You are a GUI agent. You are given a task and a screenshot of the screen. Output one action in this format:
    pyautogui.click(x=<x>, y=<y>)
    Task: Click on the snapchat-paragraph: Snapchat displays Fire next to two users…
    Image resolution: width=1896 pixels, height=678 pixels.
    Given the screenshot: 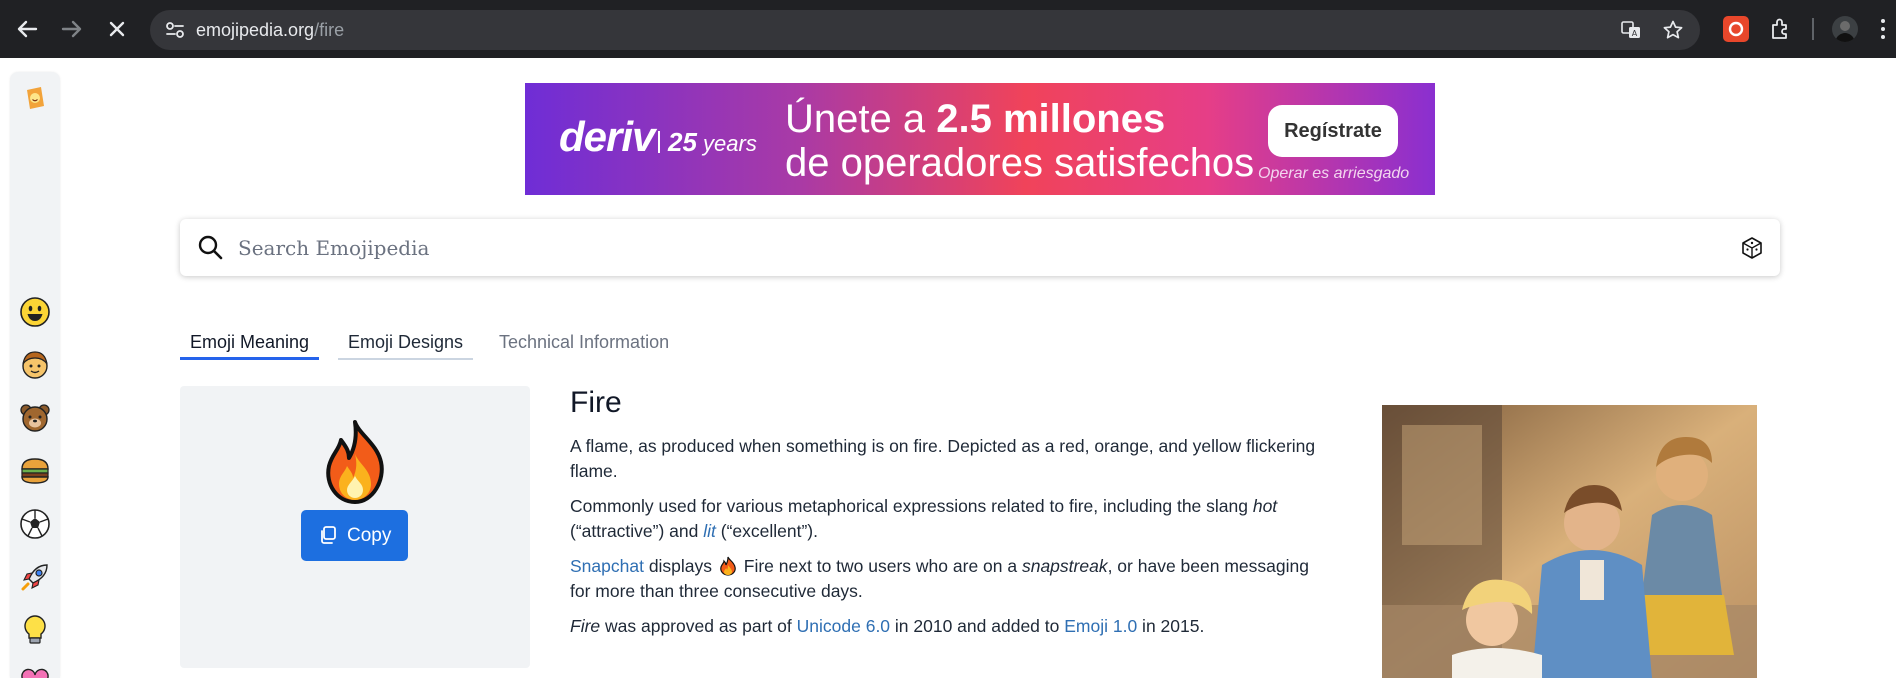 What is the action you would take?
    pyautogui.click(x=939, y=578)
    